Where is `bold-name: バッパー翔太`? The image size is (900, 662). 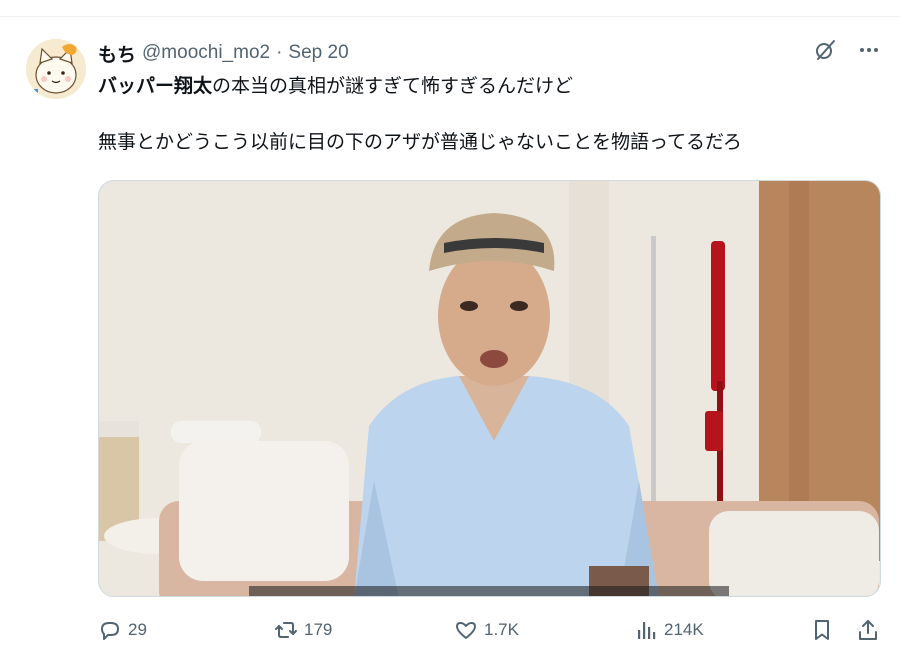 bold-name: バッパー翔太 is located at coordinates (155, 86).